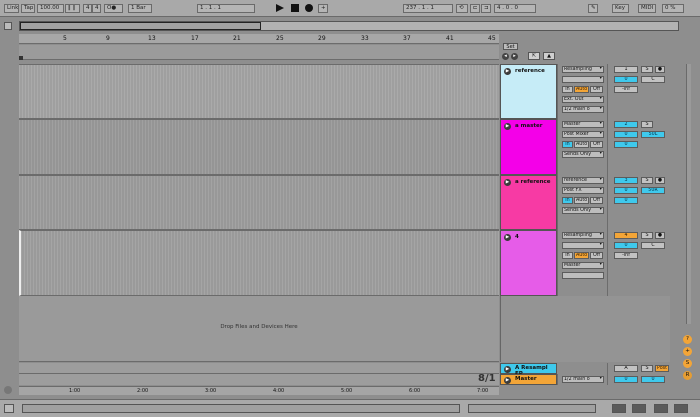 This screenshot has height=417, width=700. Describe the element at coordinates (475, 8) in the screenshot. I see `punch-in-button: ⊏` at that location.